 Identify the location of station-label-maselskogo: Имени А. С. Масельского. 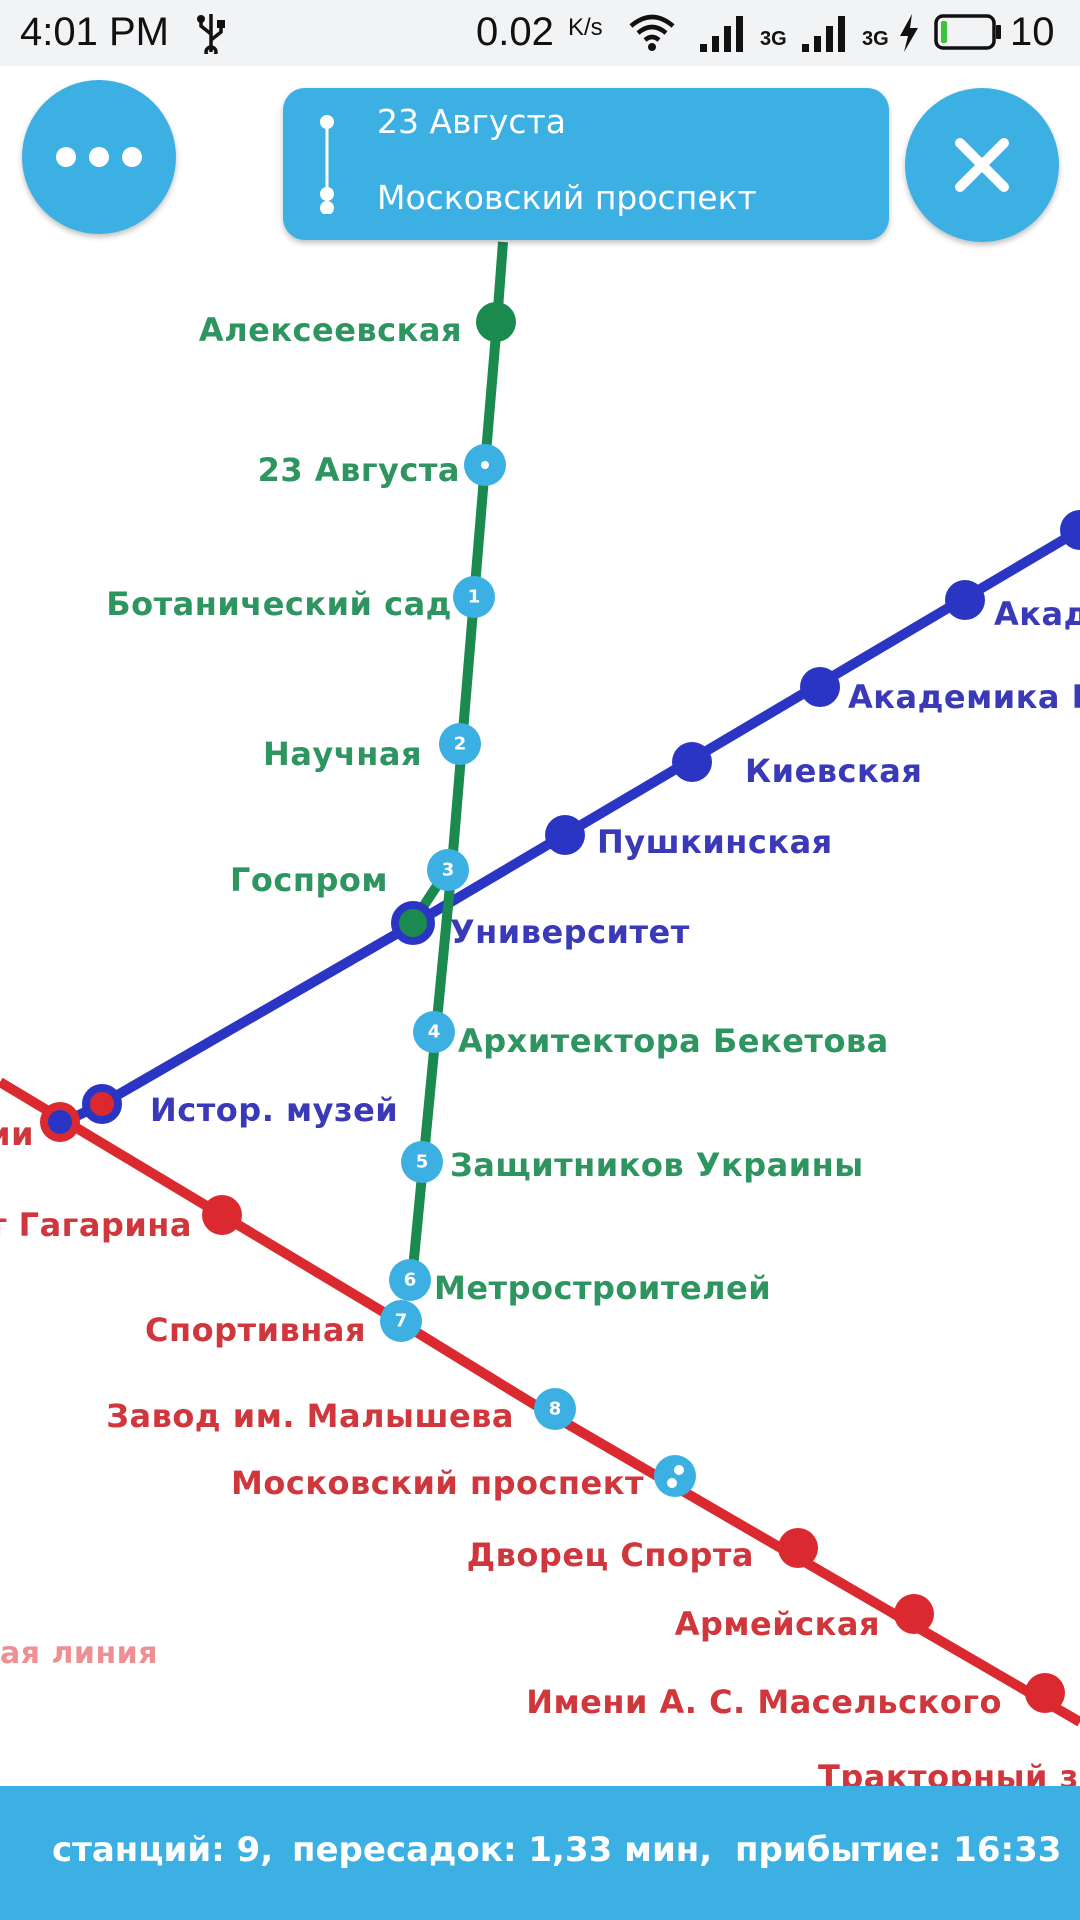
(764, 1702).